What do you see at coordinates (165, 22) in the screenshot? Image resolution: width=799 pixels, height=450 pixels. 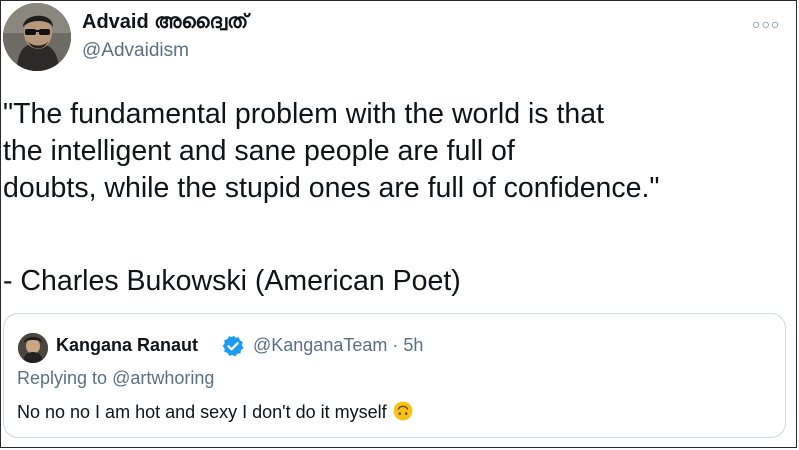 I see `user-display-name: Advaid അദ്വൈത്` at bounding box center [165, 22].